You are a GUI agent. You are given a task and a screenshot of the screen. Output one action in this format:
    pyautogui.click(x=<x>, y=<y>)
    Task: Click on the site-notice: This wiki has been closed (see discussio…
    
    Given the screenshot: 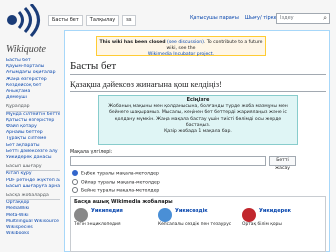 What is the action you would take?
    pyautogui.click(x=181, y=46)
    